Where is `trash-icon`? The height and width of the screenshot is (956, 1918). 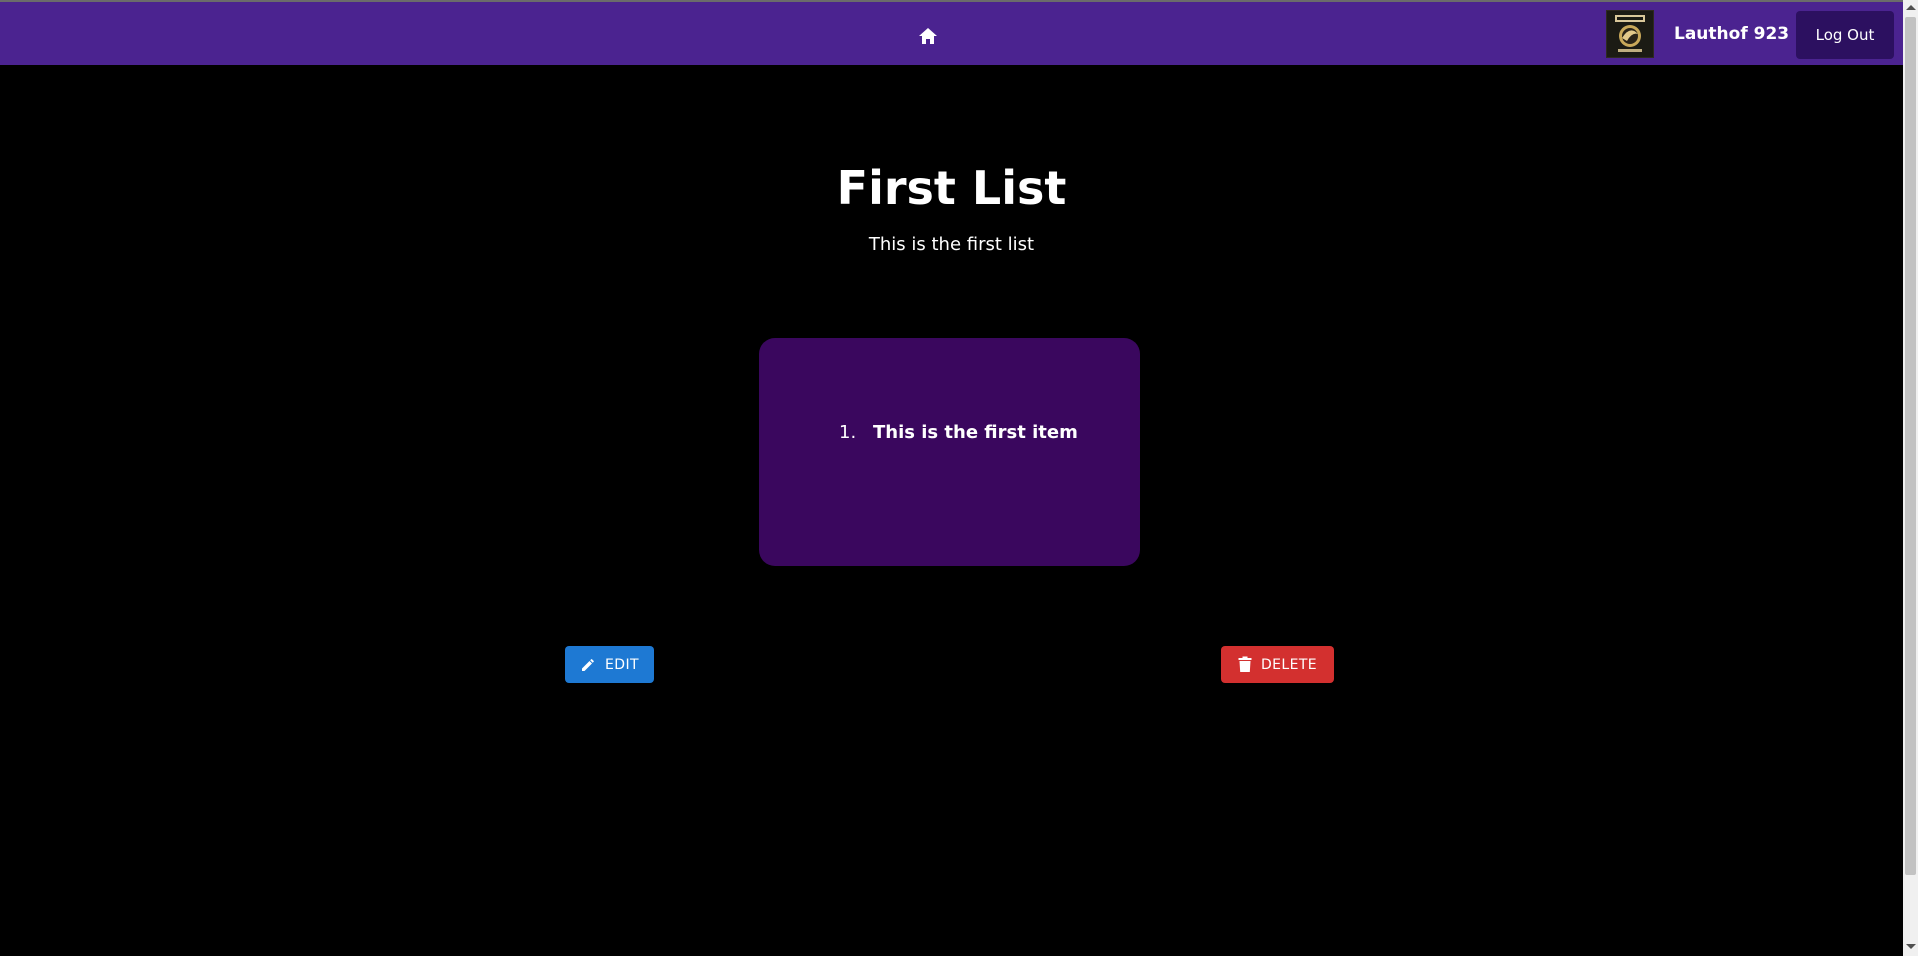 trash-icon is located at coordinates (1245, 664).